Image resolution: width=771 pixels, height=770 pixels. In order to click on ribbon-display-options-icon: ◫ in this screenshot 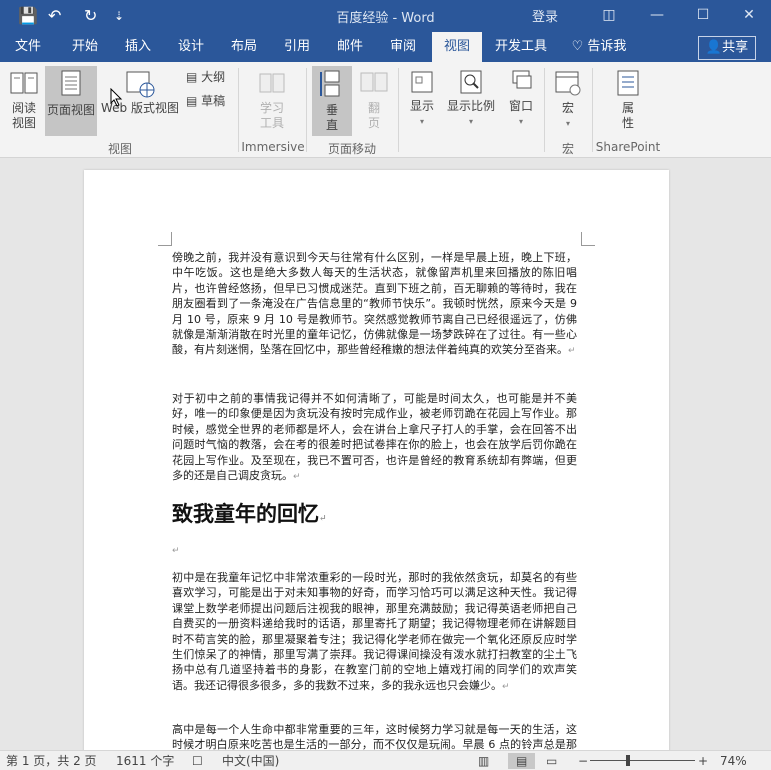, I will do `click(609, 15)`.